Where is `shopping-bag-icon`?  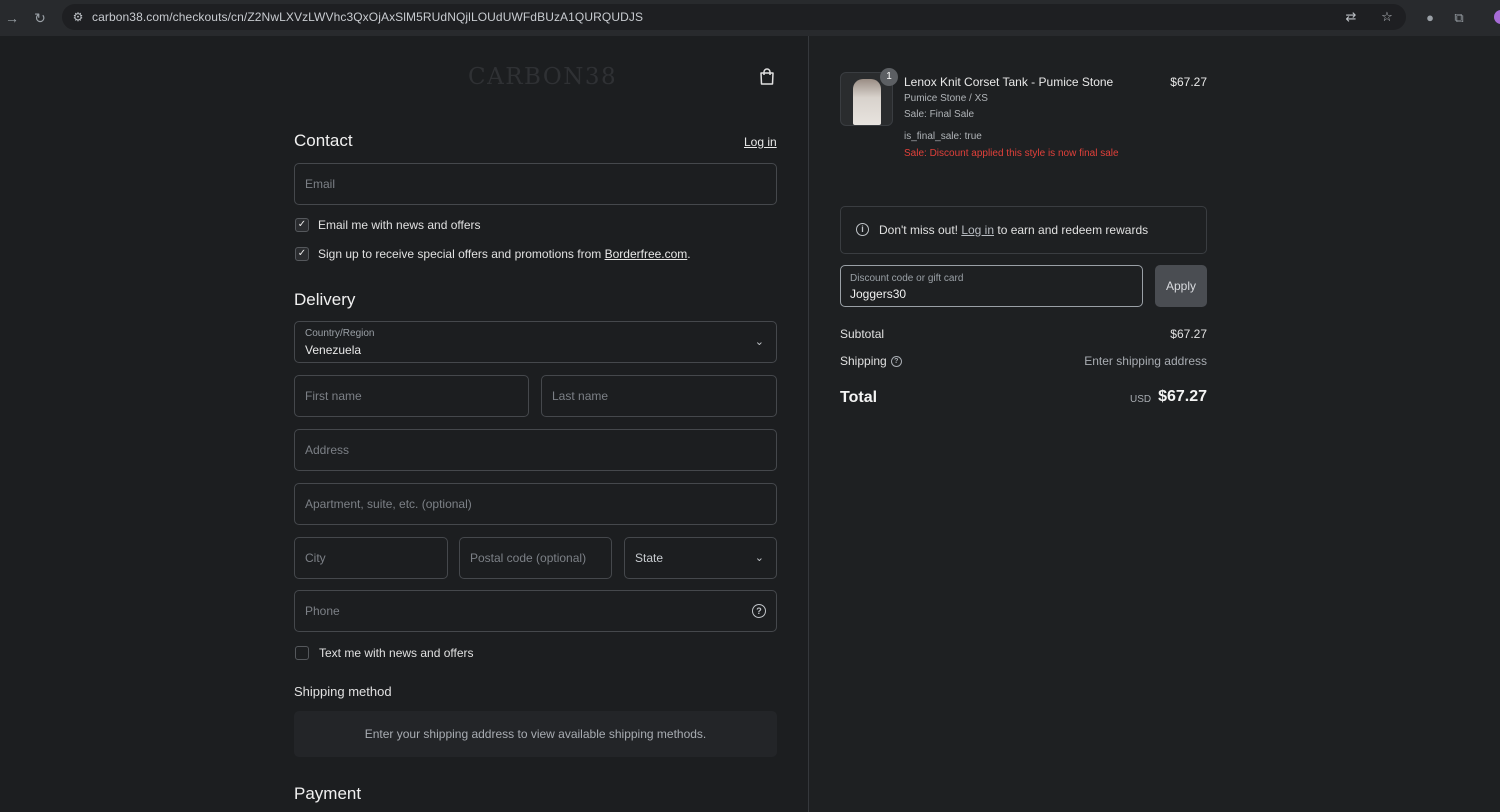
shopping-bag-icon is located at coordinates (767, 77).